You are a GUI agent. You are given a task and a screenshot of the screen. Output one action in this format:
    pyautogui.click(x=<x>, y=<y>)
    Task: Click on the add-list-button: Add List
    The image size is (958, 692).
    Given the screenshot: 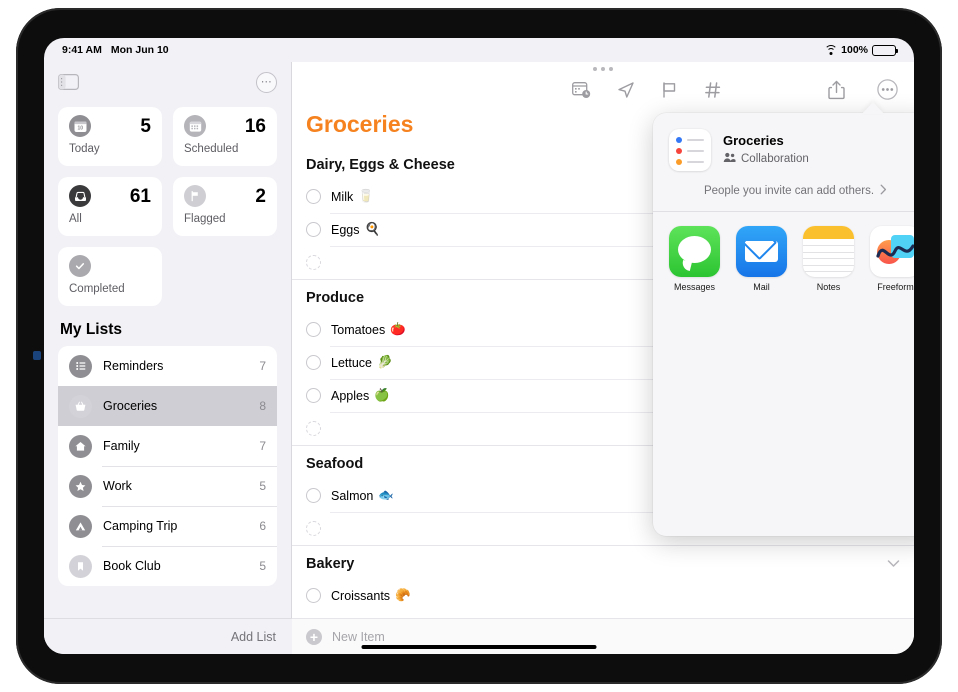 What is the action you would take?
    pyautogui.click(x=253, y=637)
    